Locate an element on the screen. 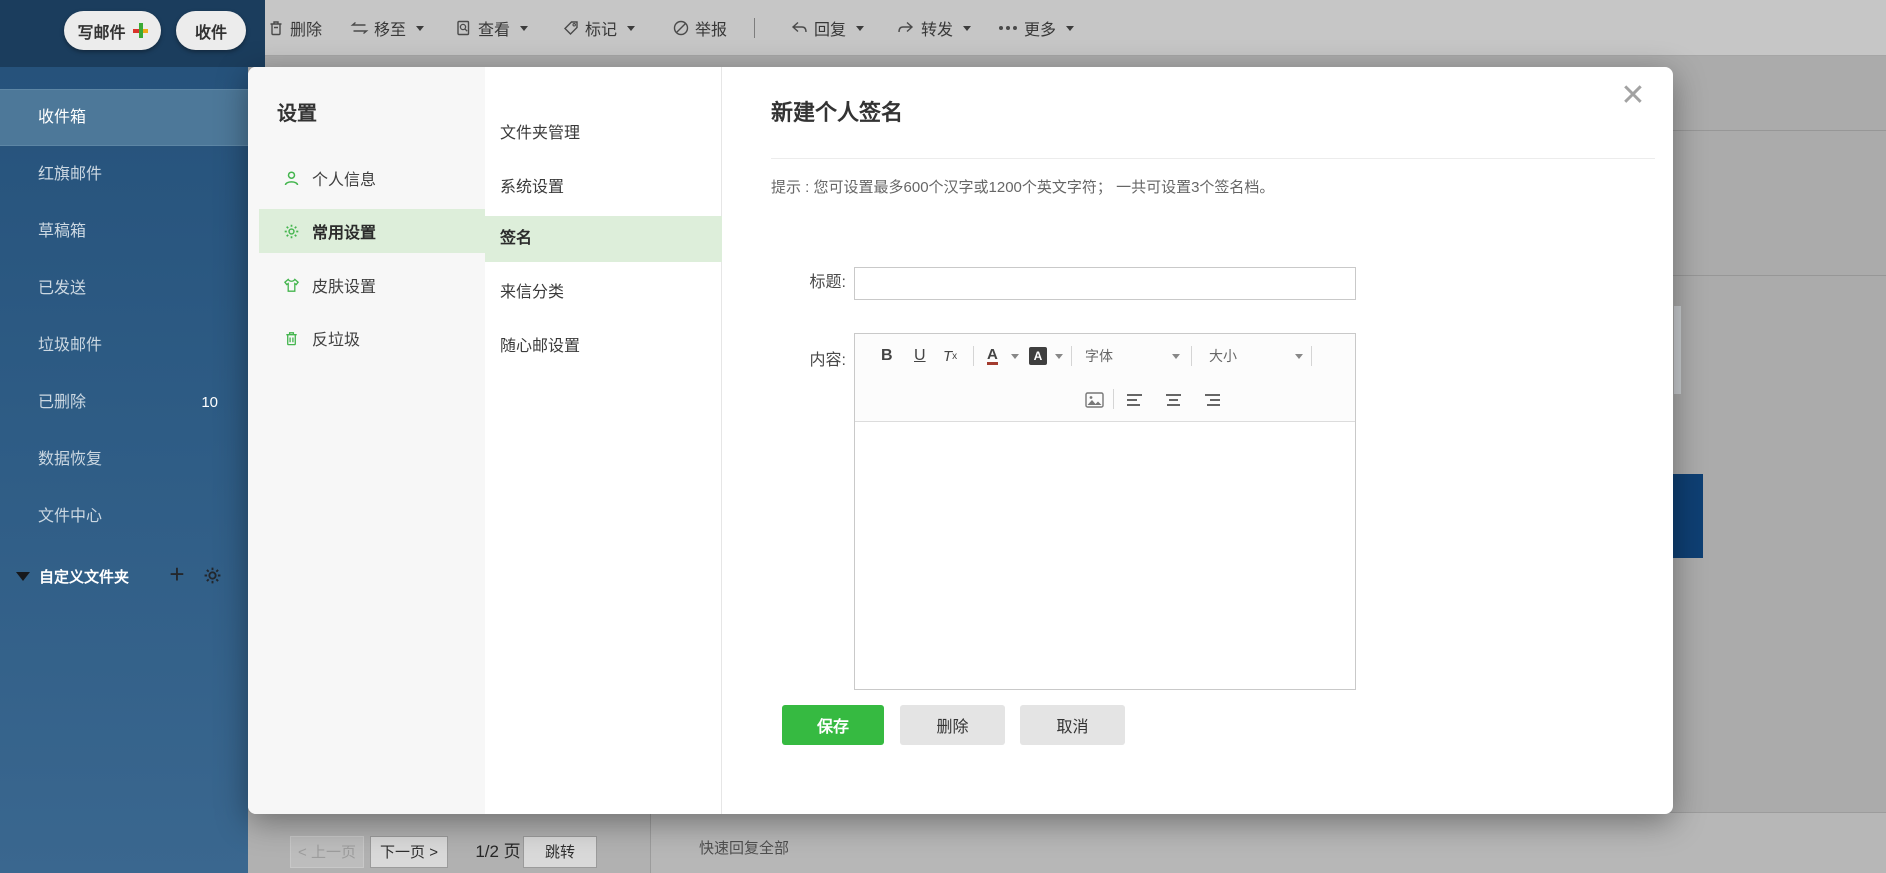  move-to-button: 移至 is located at coordinates (387, 28).